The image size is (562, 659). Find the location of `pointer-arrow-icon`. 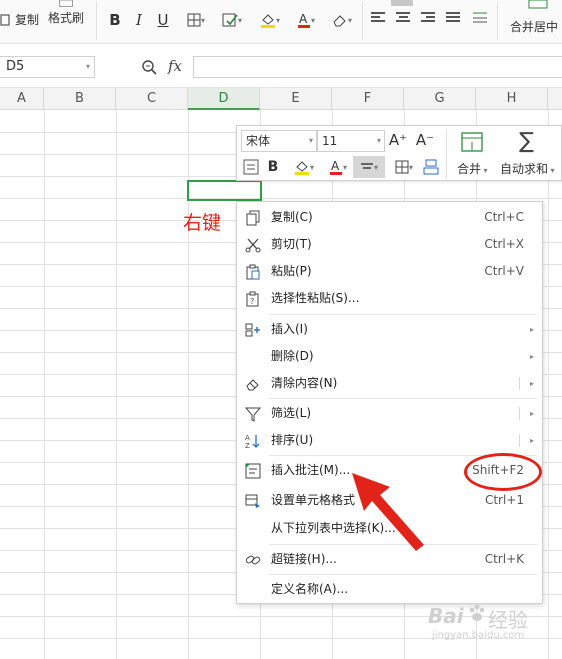

pointer-arrow-icon is located at coordinates (388, 512).